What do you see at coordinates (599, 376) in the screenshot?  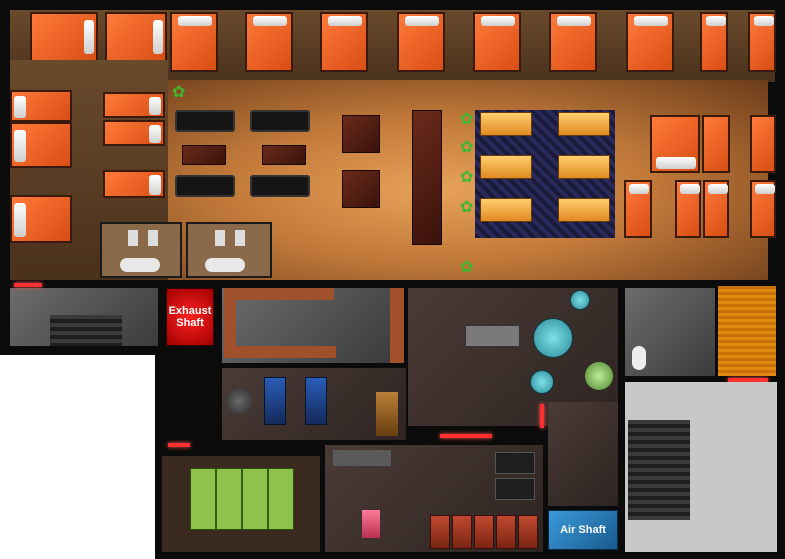 I see `biohazard-icon` at bounding box center [599, 376].